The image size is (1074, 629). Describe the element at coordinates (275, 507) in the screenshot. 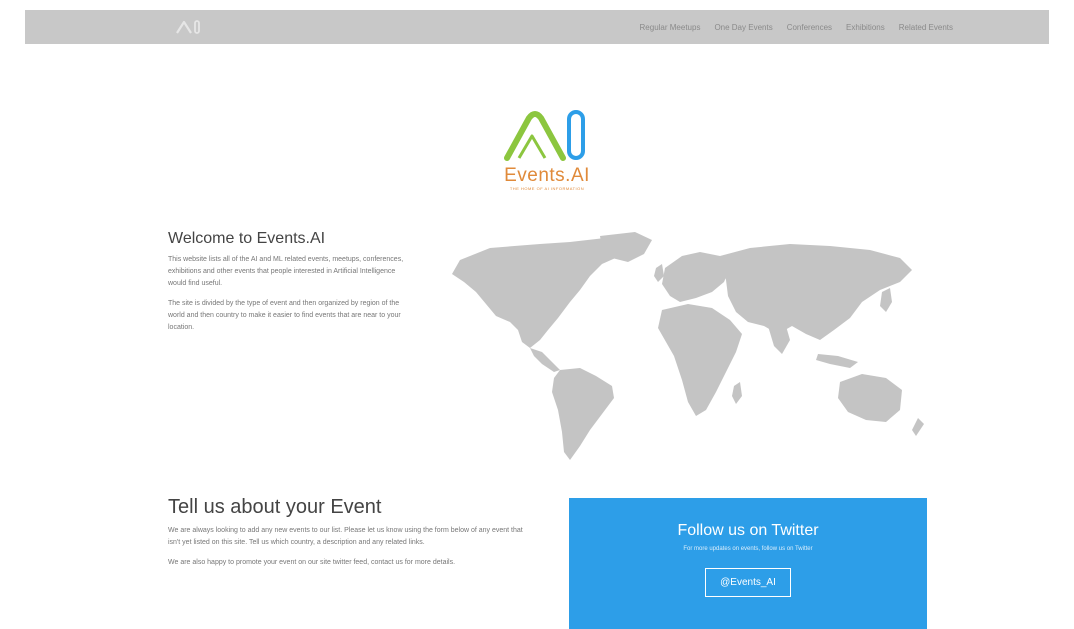

I see `tell-us-title: Tell us about your Event` at that location.